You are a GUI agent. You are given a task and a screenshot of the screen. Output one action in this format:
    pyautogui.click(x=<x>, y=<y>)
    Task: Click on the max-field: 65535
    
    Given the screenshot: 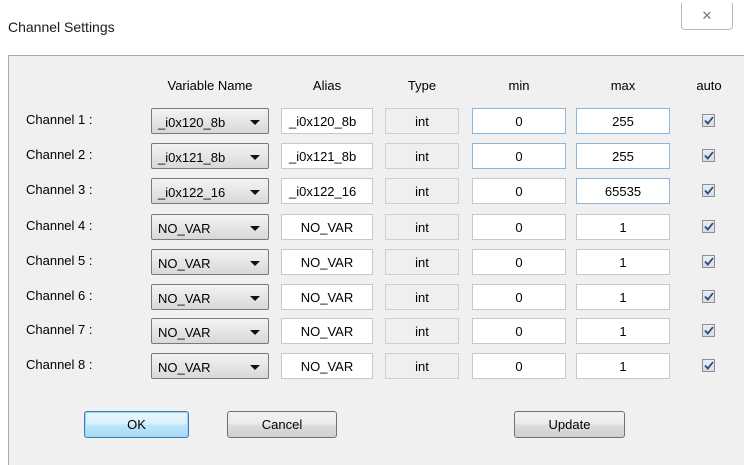 What is the action you would take?
    pyautogui.click(x=623, y=191)
    